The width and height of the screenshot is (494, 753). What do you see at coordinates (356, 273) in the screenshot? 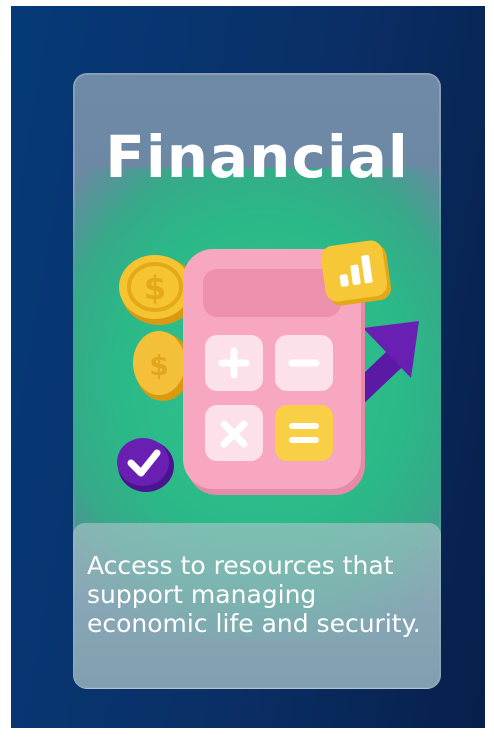
I see `bar-chart-badge-icon` at bounding box center [356, 273].